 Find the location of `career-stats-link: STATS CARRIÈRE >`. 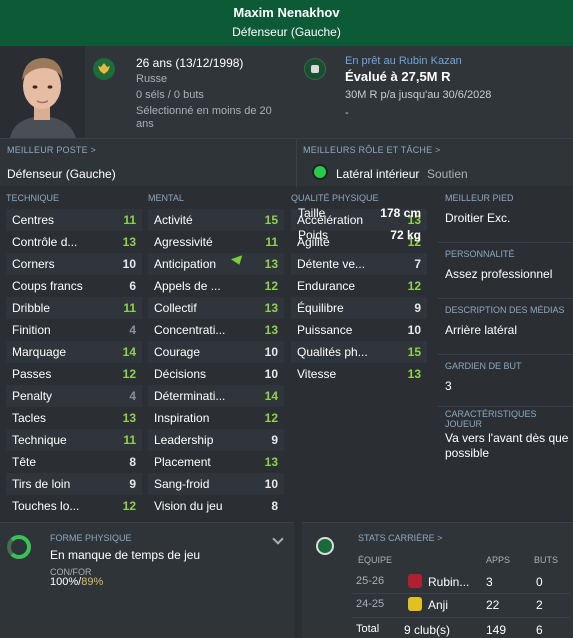

career-stats-link: STATS CARRIÈRE > is located at coordinates (400, 538).